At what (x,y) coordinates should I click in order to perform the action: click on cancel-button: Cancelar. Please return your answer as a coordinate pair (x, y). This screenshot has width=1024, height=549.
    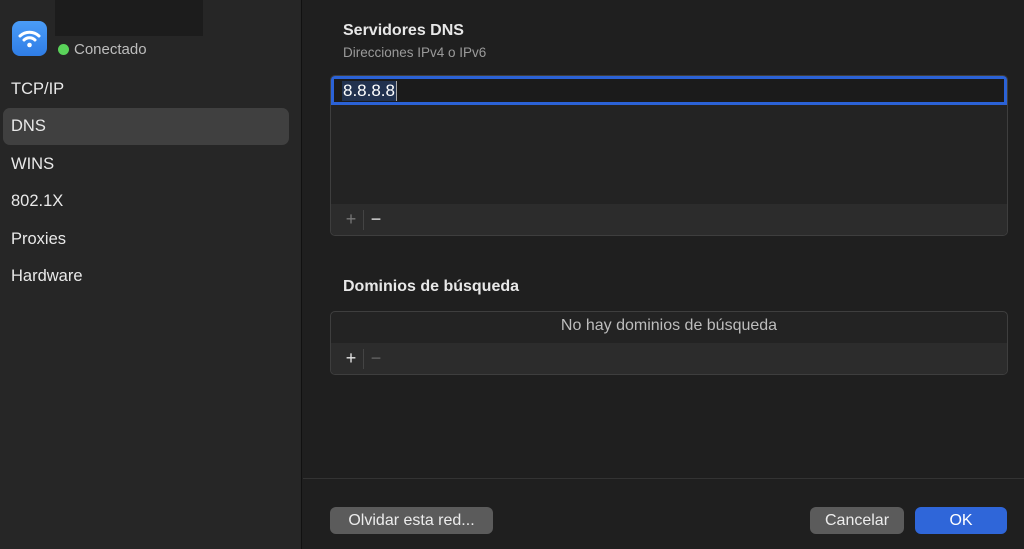
    Looking at the image, I should click on (857, 520).